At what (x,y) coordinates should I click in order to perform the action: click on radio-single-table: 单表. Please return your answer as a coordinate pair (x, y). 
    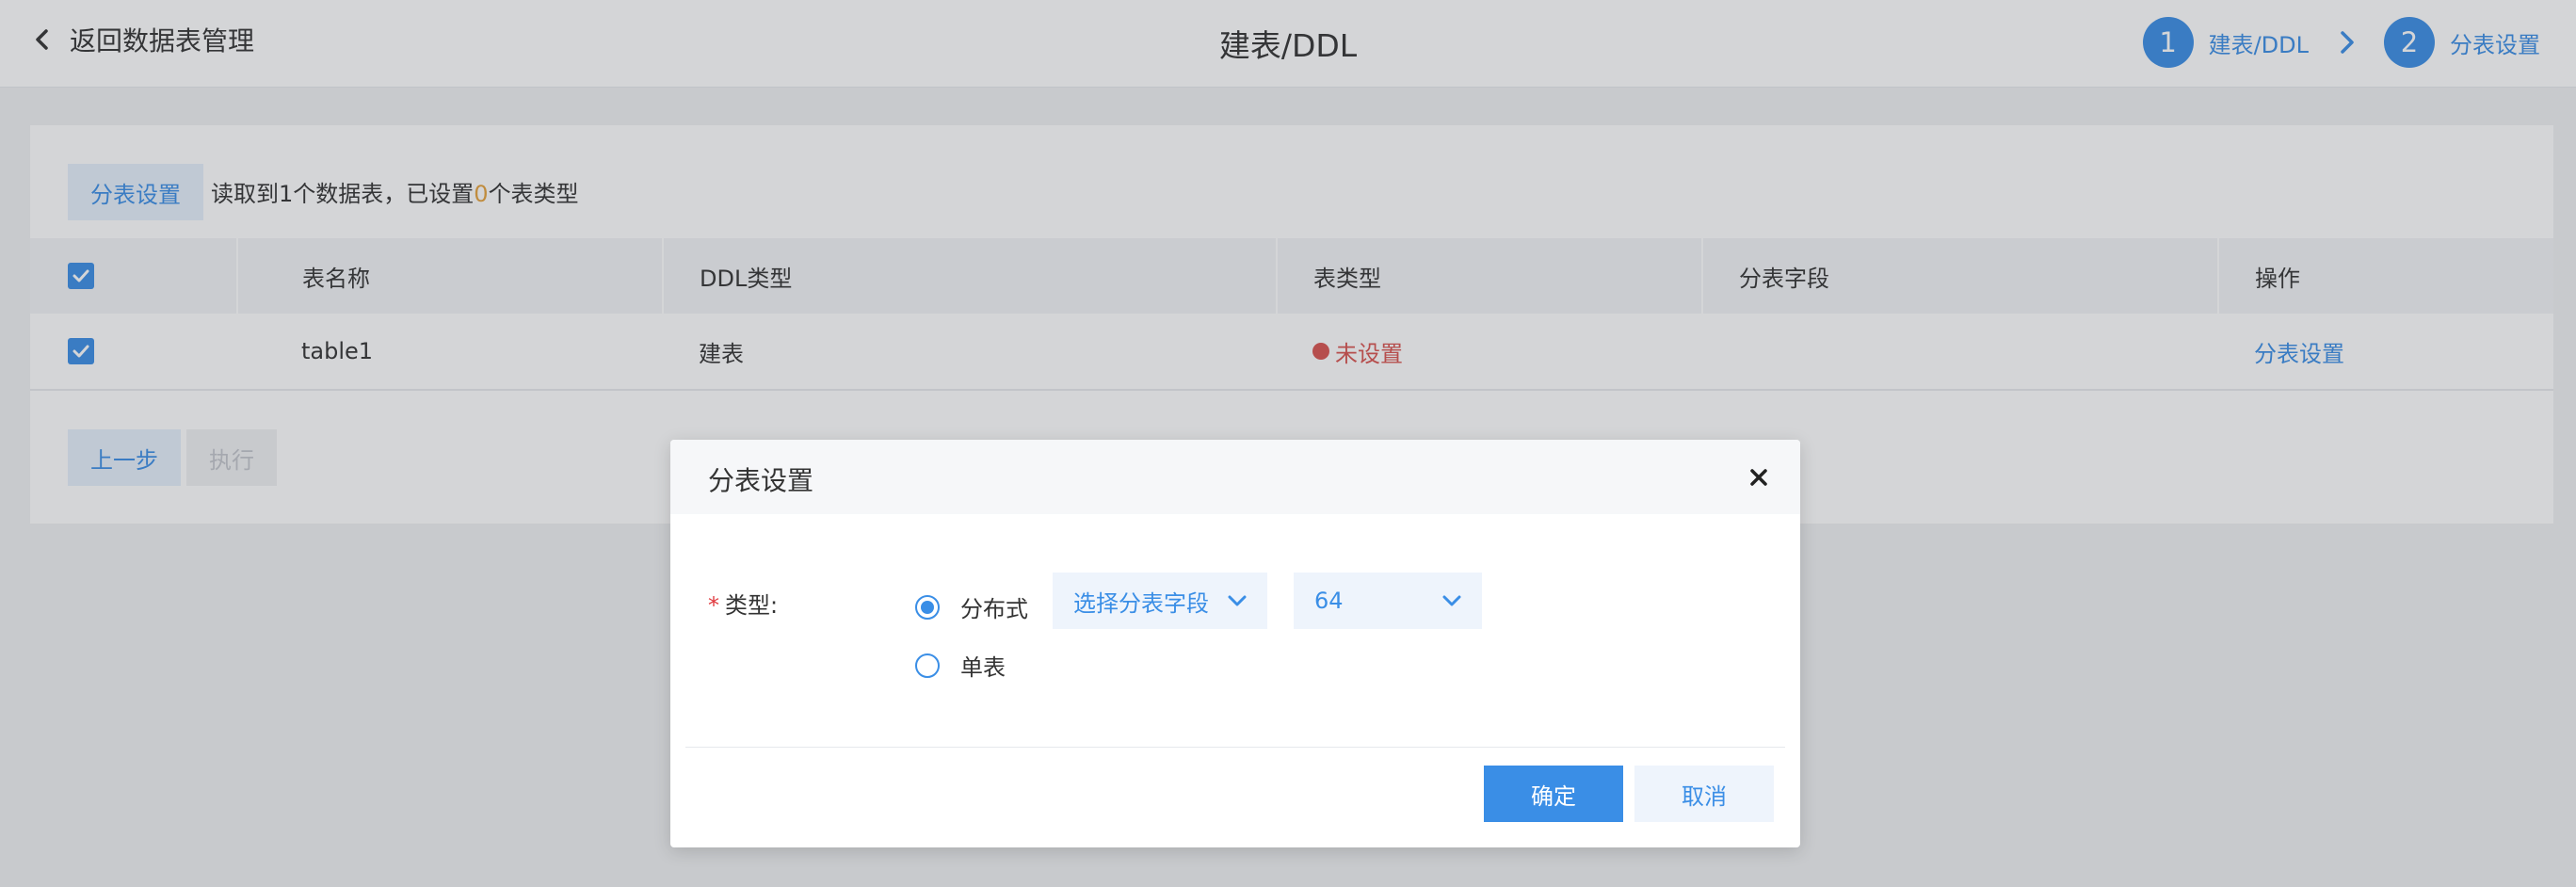
    Looking at the image, I should click on (960, 665).